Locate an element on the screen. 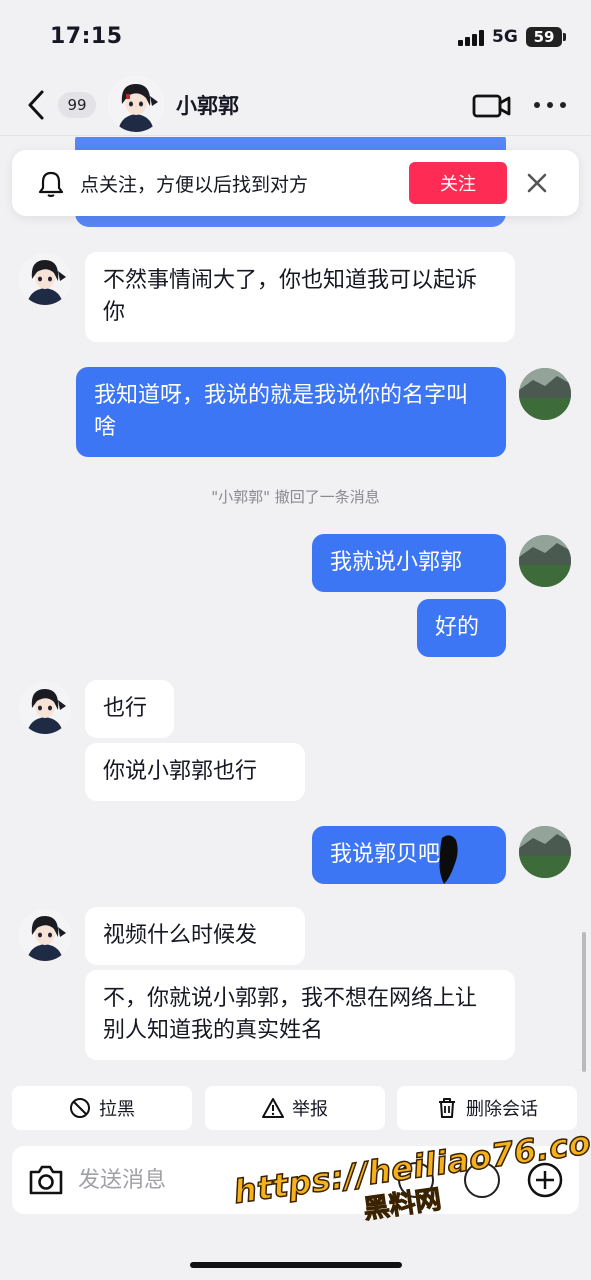 The height and width of the screenshot is (1280, 591). message-bubble: 不然事情闹大了，你也知道我可以起诉你 is located at coordinates (300, 297).